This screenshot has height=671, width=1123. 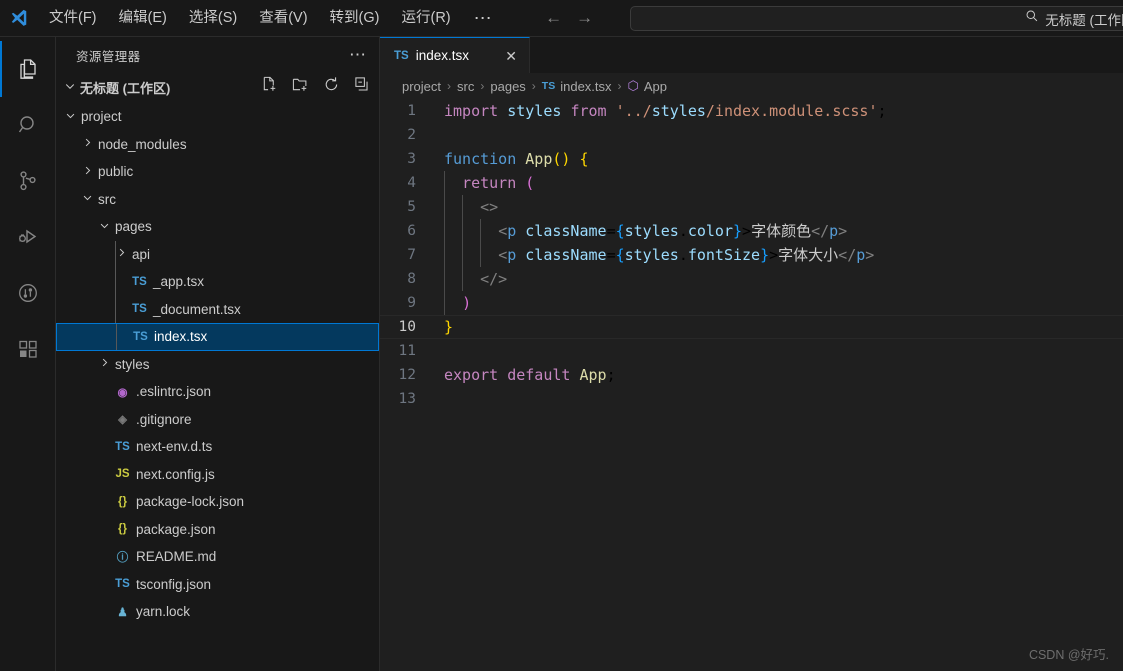 I want to click on breadcrumb-item-src: src, so click(x=465, y=86).